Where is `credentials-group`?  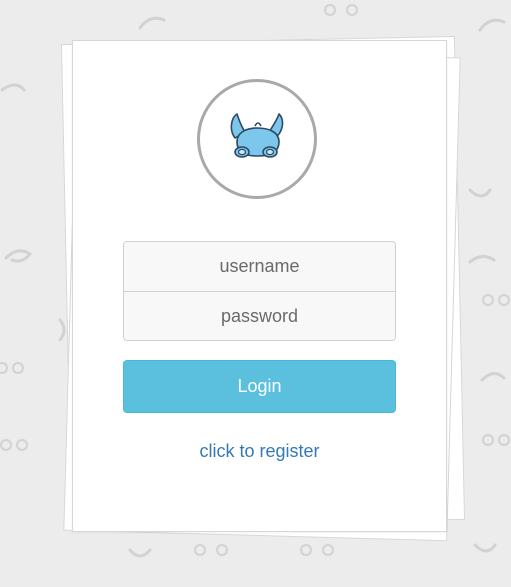
credentials-group is located at coordinates (259, 291).